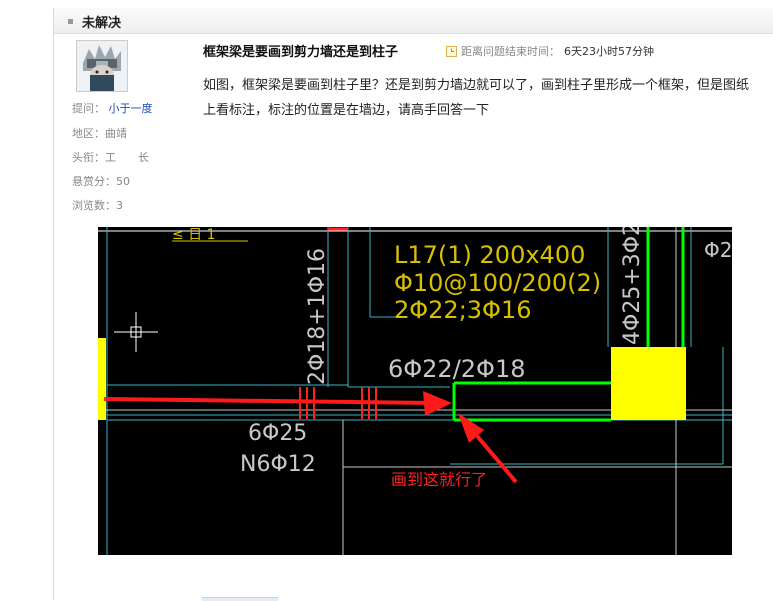  Describe the element at coordinates (497, 283) in the screenshot. I see `cad-beam-label-2: Φ10@100/200(2)` at that location.